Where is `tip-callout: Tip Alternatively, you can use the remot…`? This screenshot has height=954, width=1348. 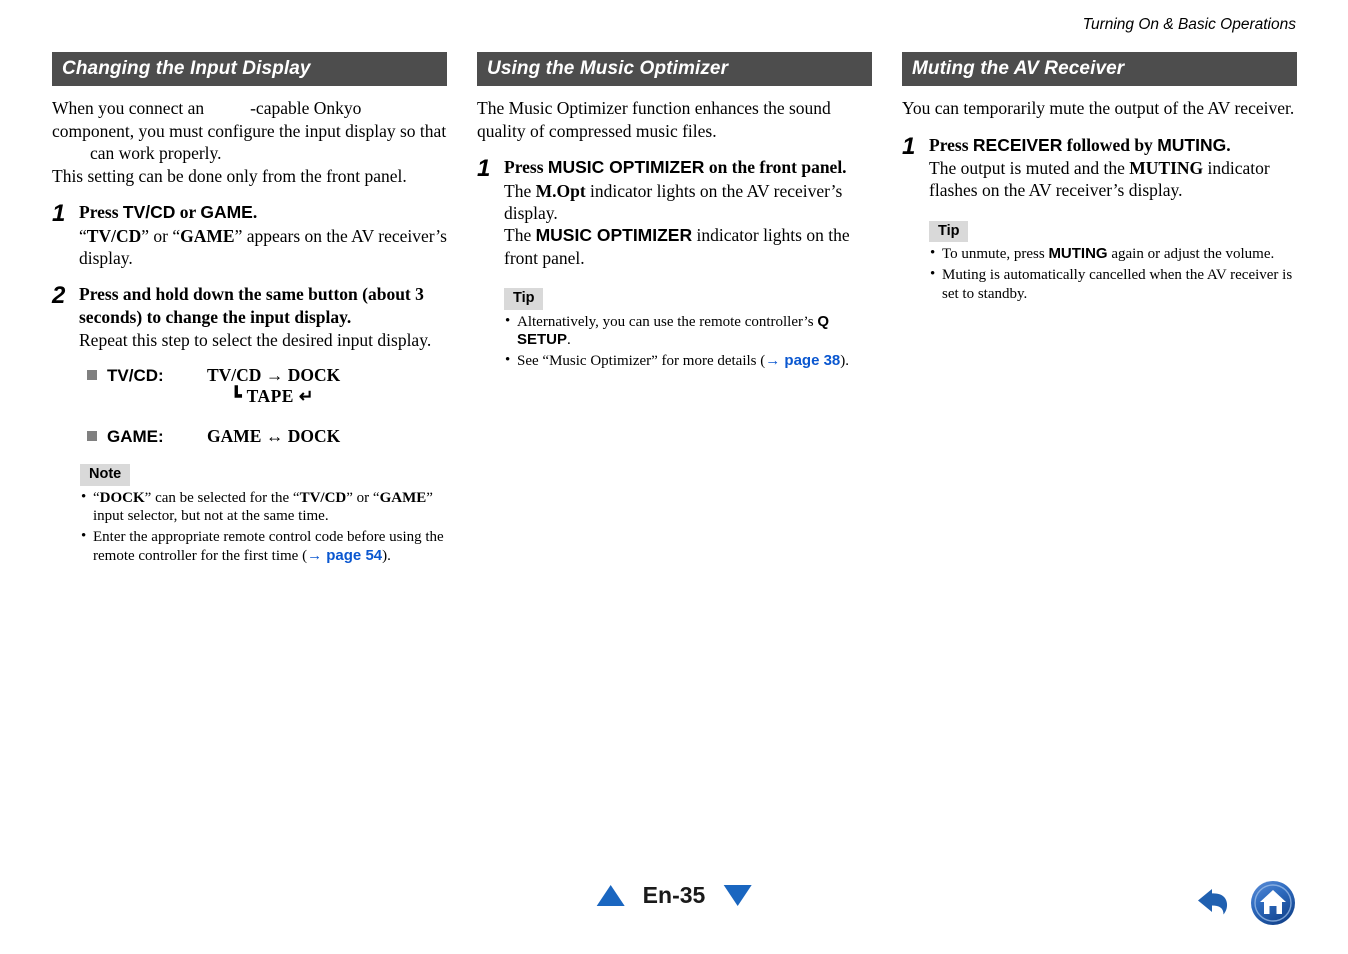 tip-callout: Tip Alternatively, you can use the remot… is located at coordinates (688, 327).